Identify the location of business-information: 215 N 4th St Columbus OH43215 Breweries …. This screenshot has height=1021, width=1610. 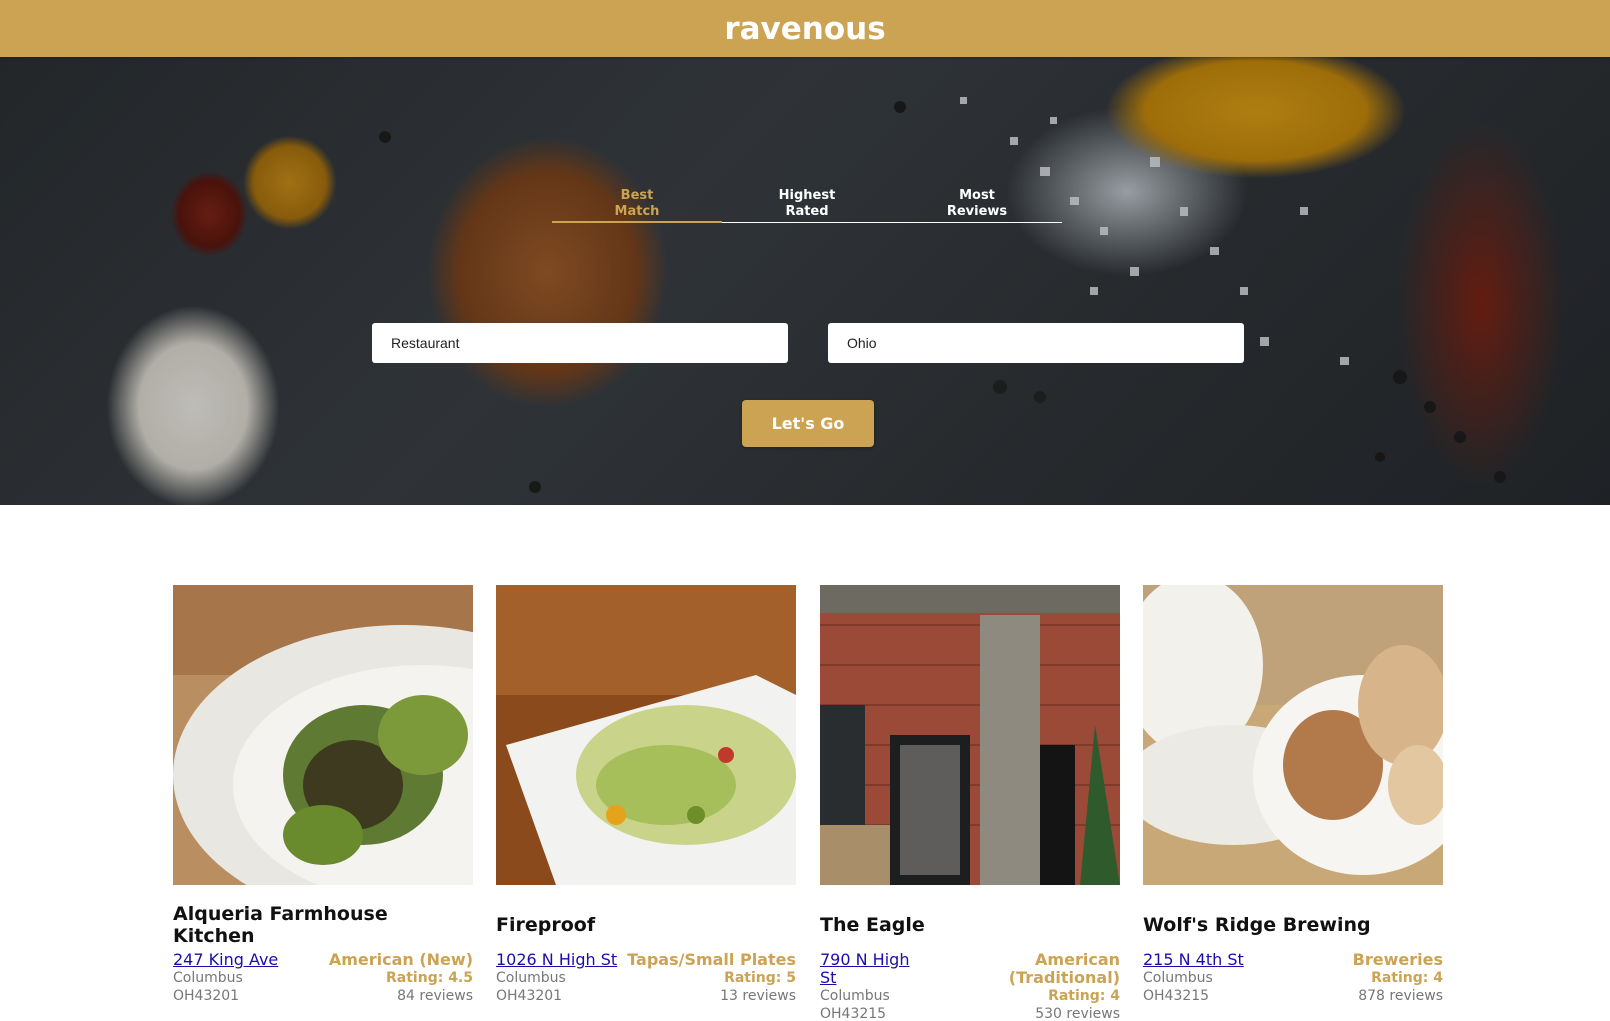
(1293, 978).